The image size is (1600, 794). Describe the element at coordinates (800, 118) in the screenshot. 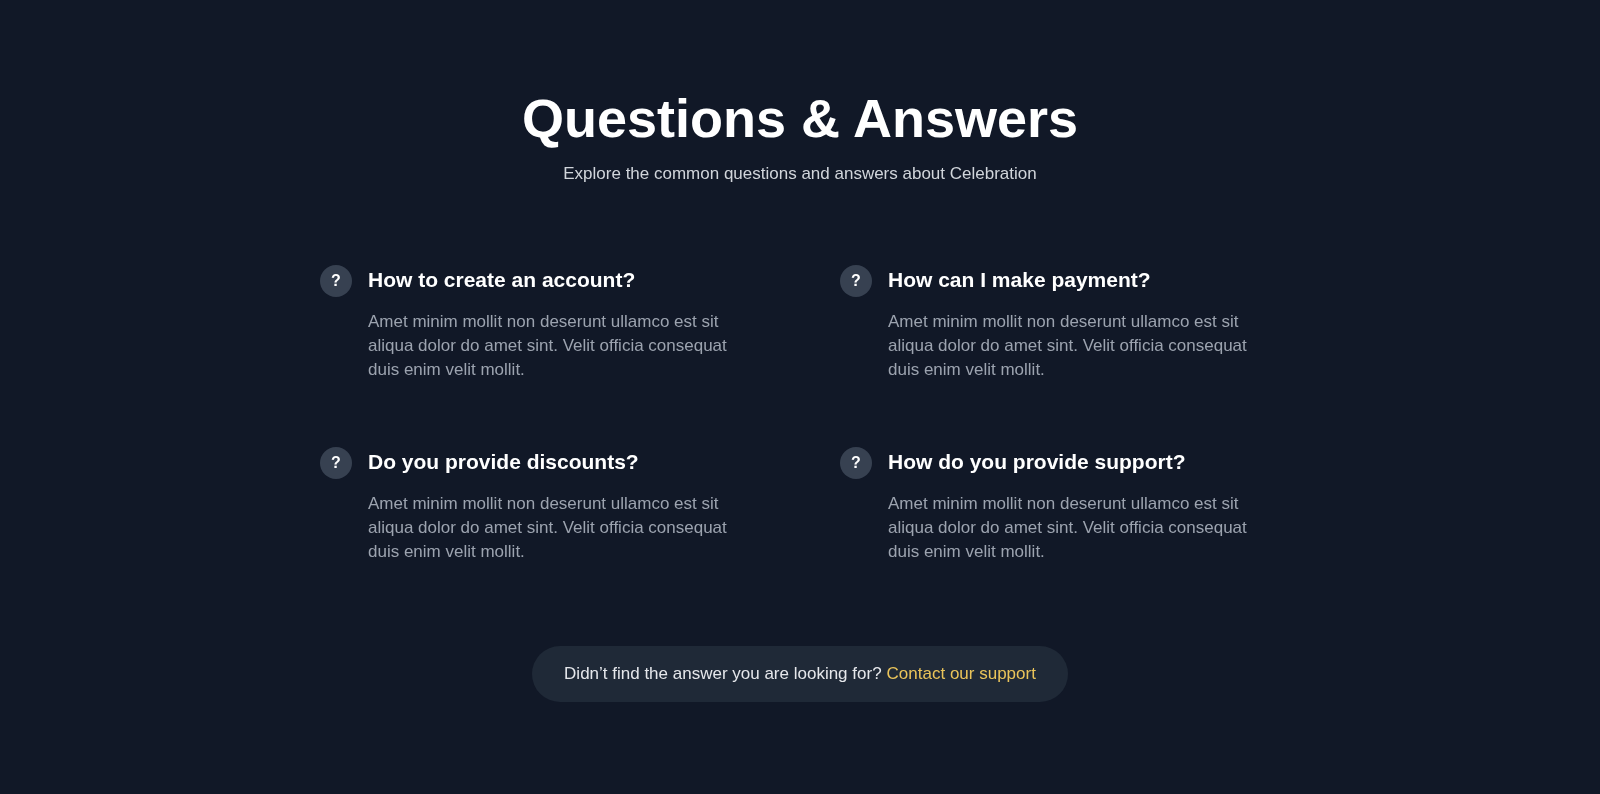

I see `page-title: Questions & Answers` at that location.